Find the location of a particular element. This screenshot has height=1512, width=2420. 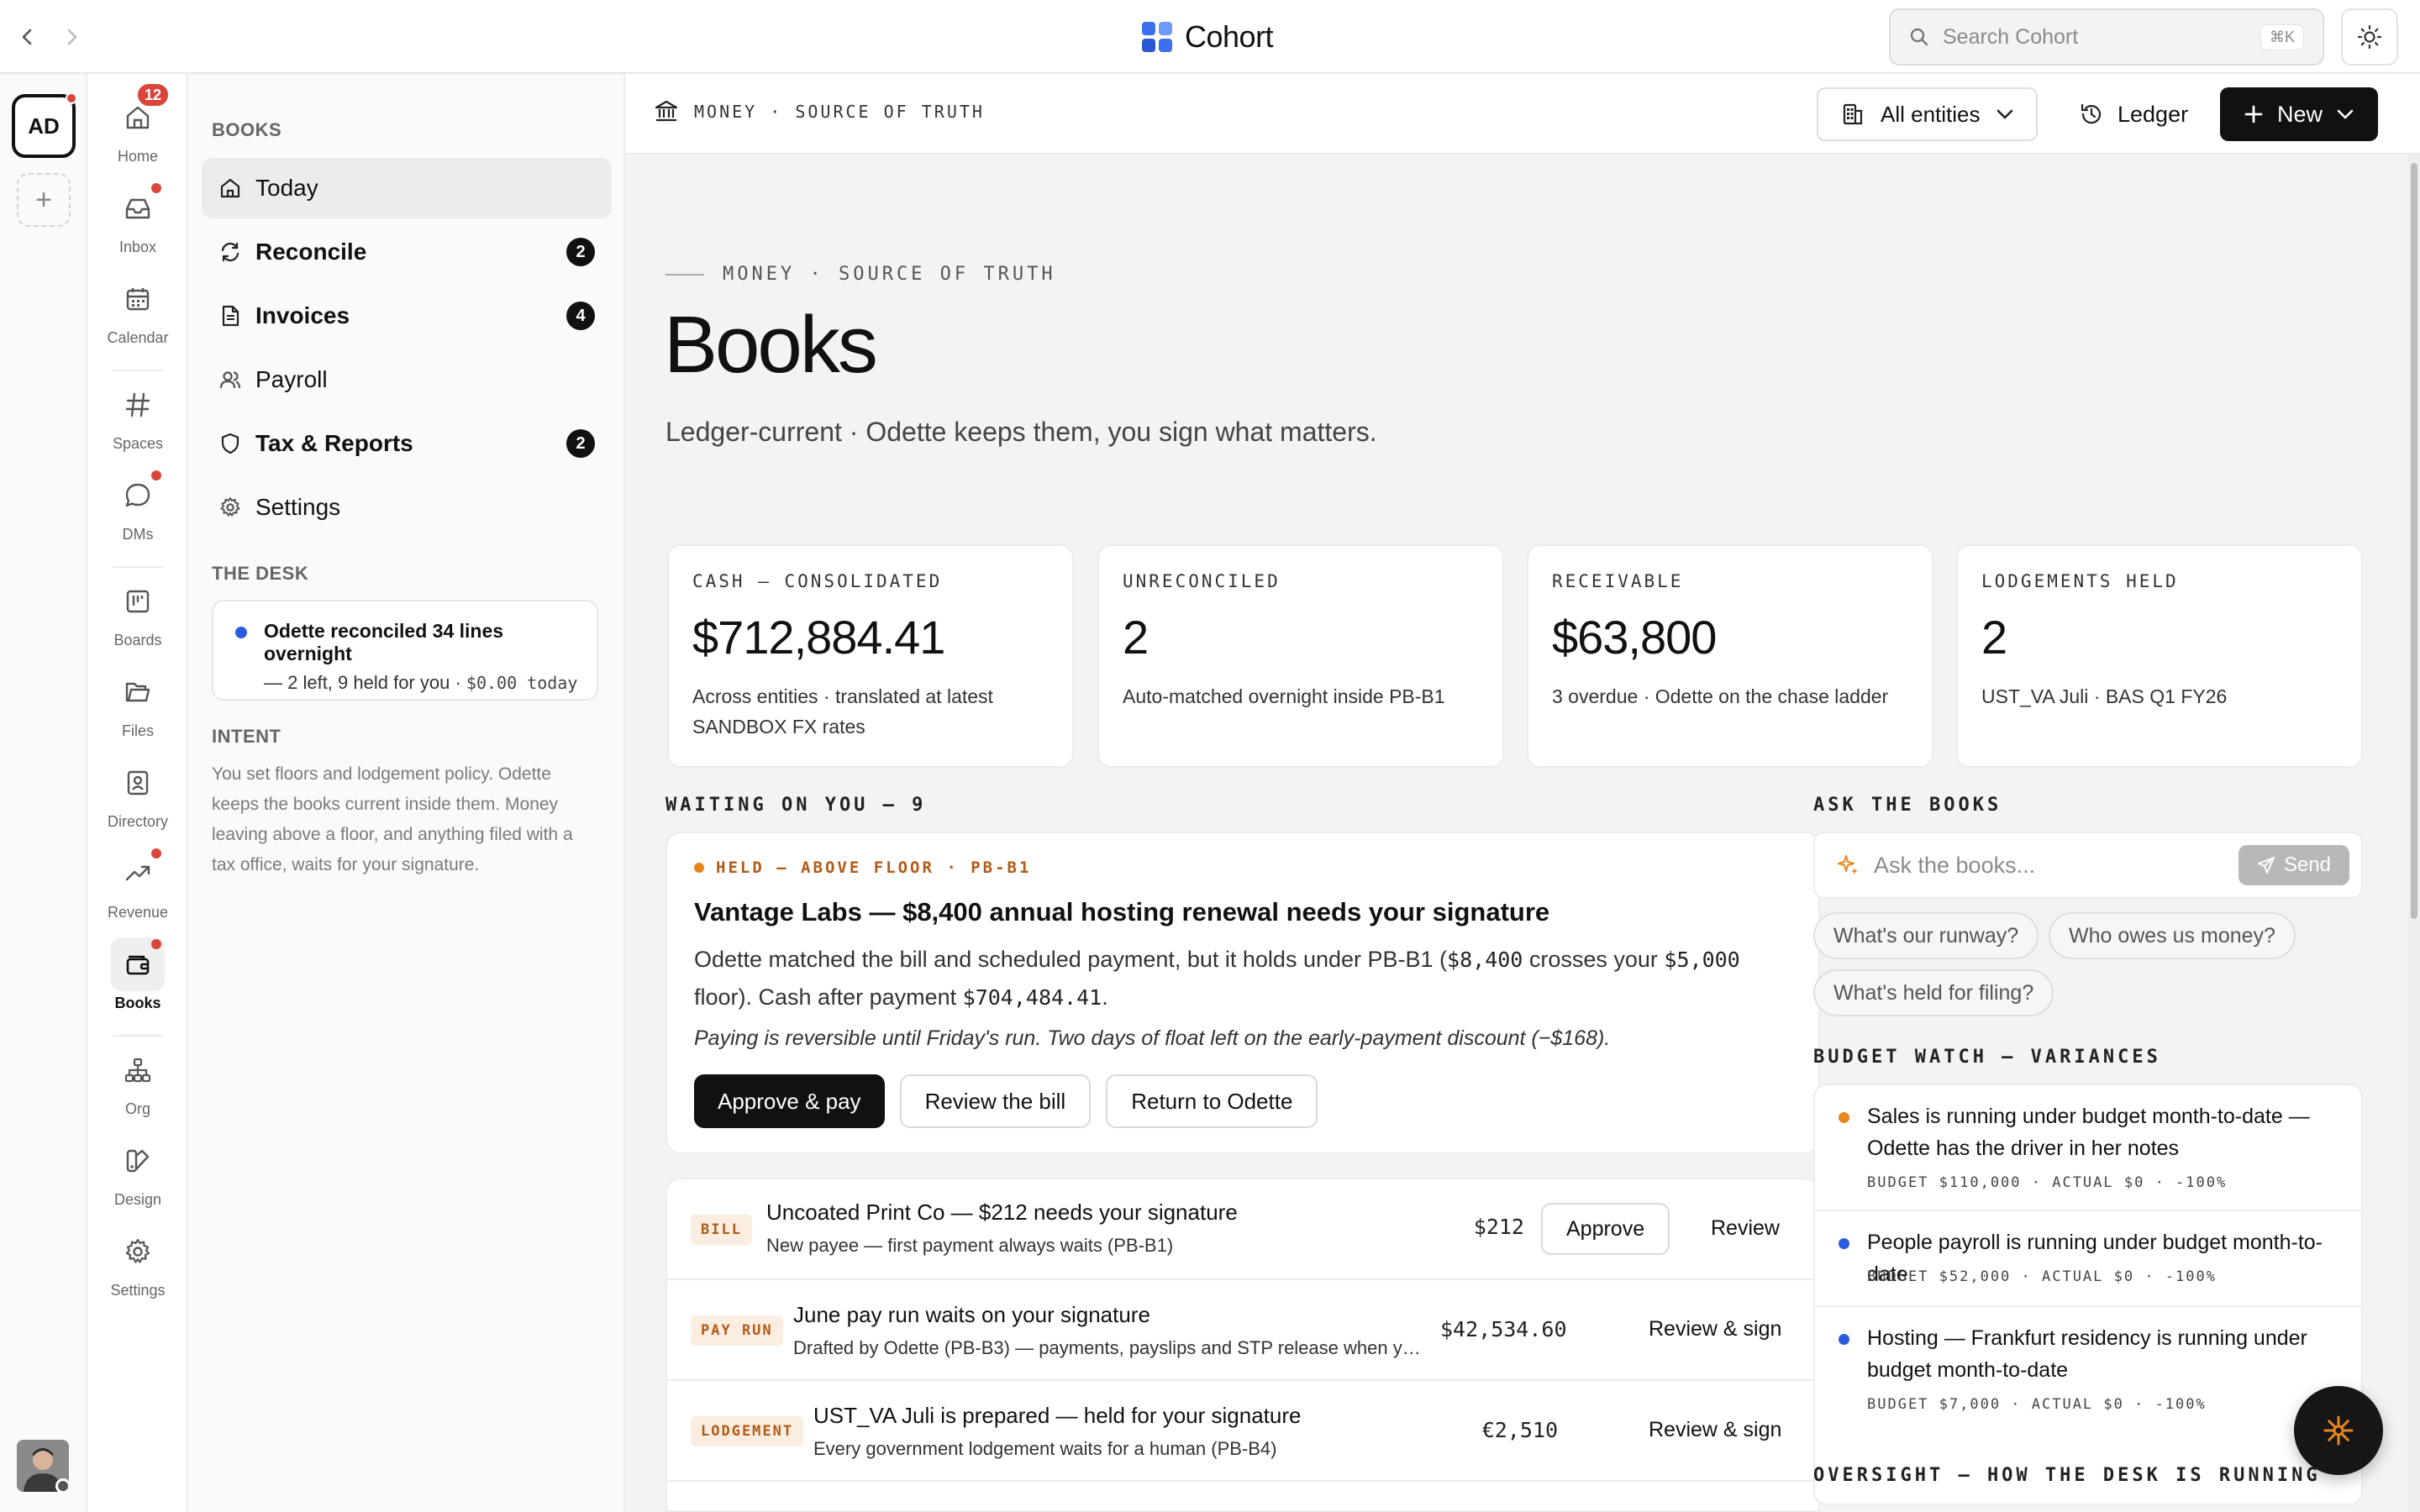

send-button: Send is located at coordinates (2293, 865).